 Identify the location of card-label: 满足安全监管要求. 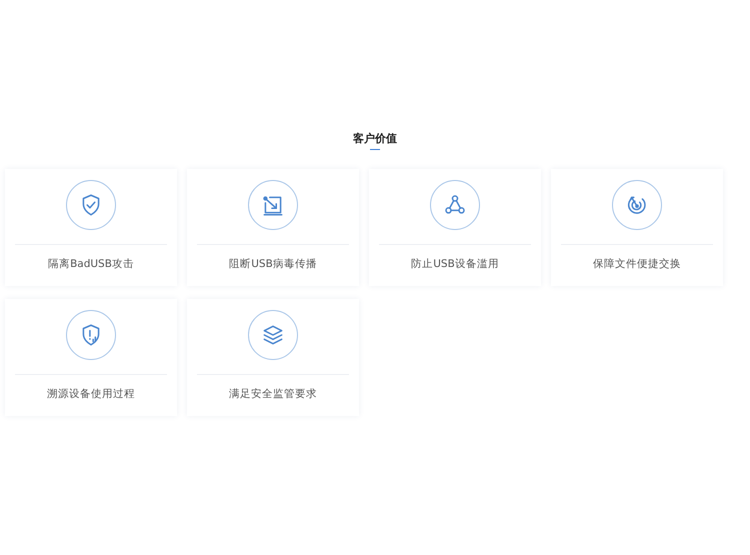
(273, 394).